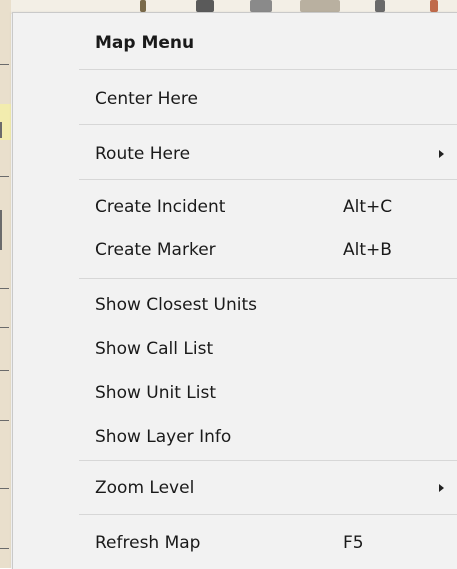  Describe the element at coordinates (145, 43) in the screenshot. I see `menu-header-label: Map Menu` at that location.